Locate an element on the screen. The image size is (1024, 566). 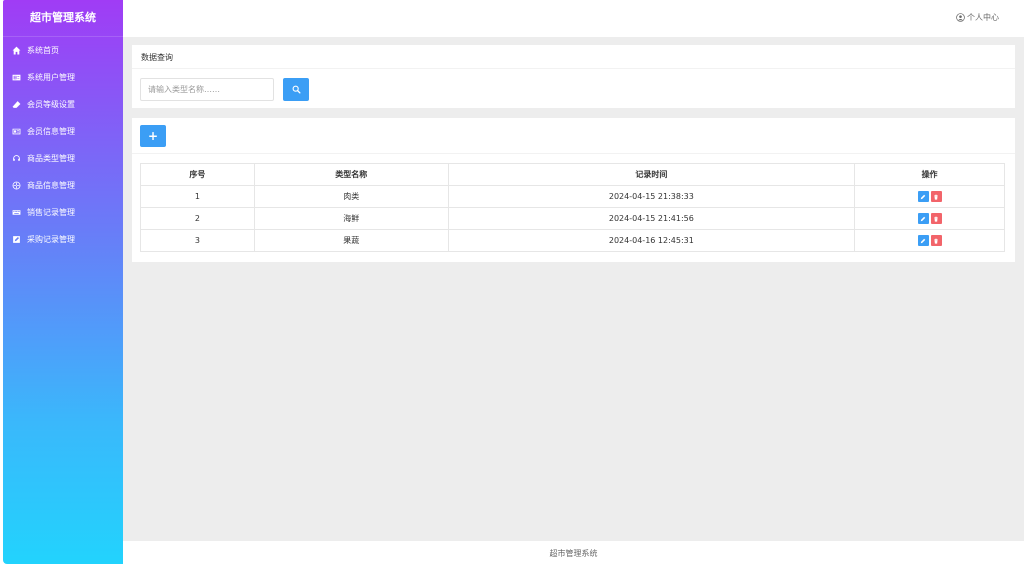
sidebar-item-users: 系统用户管理 is located at coordinates (63, 77).